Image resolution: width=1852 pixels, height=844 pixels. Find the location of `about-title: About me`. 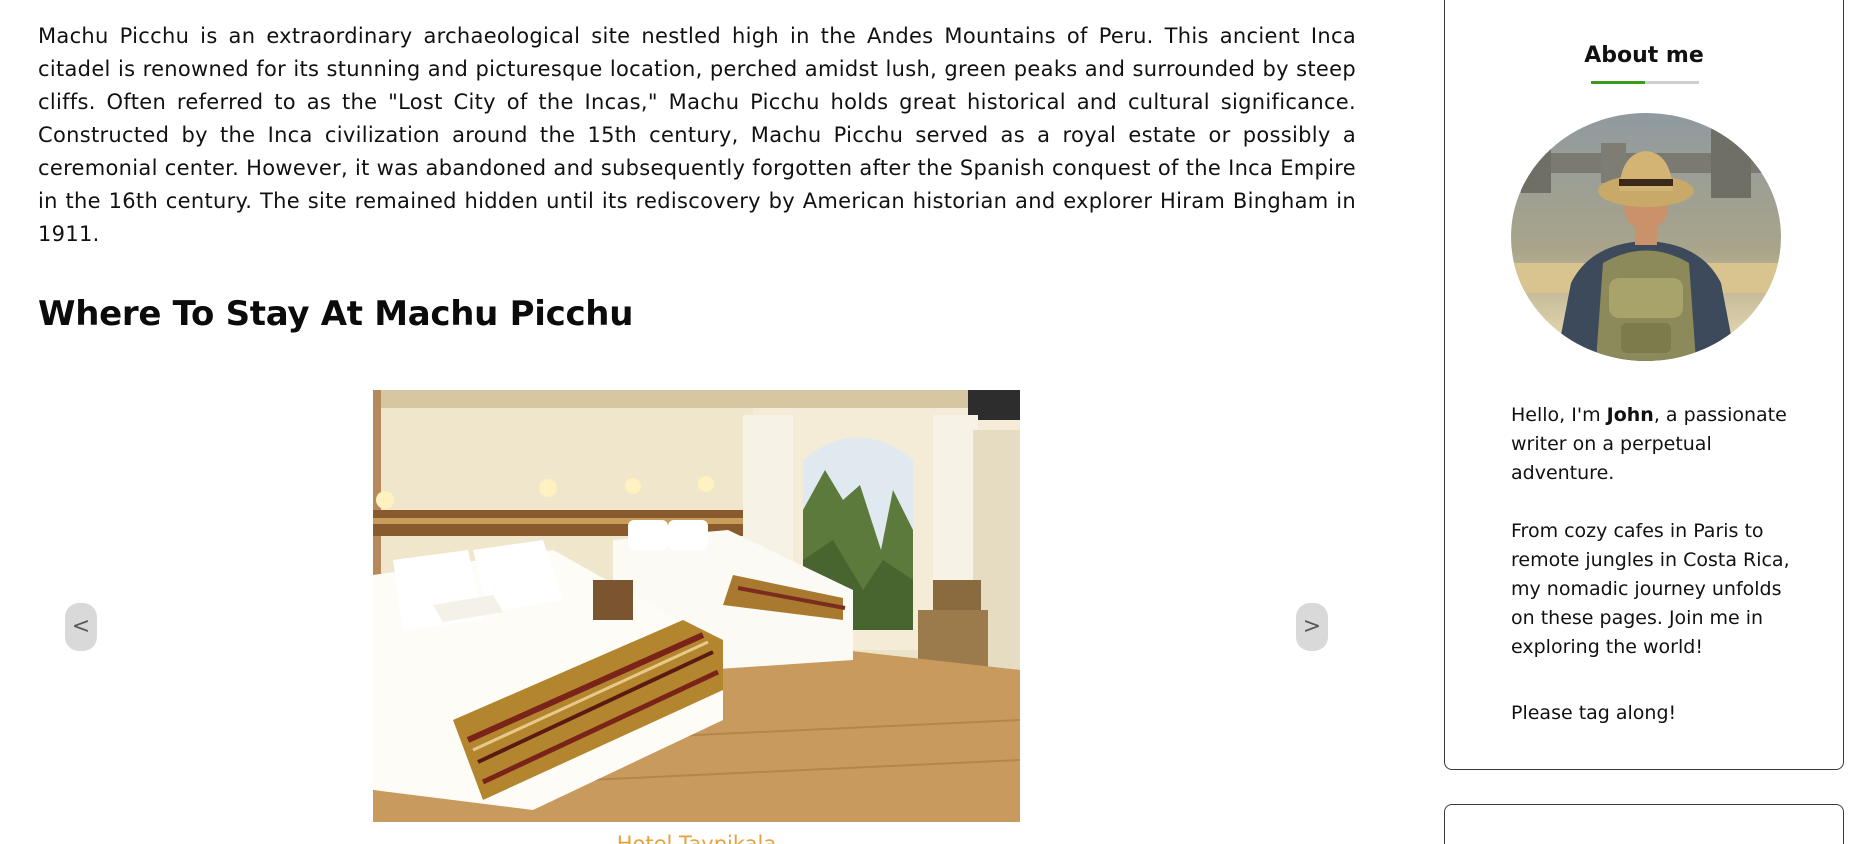

about-title: About me is located at coordinates (1644, 55).